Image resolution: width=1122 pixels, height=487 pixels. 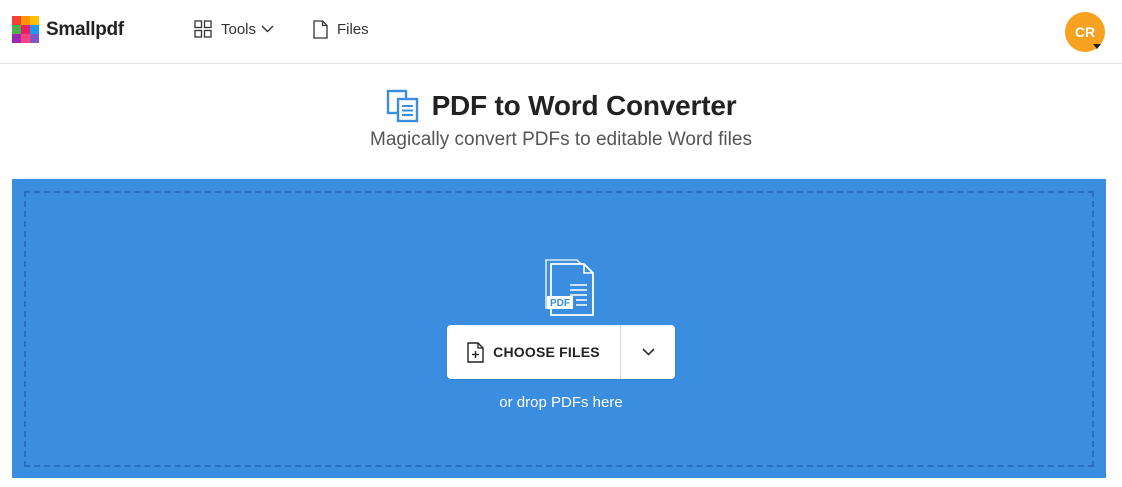 What do you see at coordinates (546, 352) in the screenshot?
I see `choose-files-label: CHOOSE FILES` at bounding box center [546, 352].